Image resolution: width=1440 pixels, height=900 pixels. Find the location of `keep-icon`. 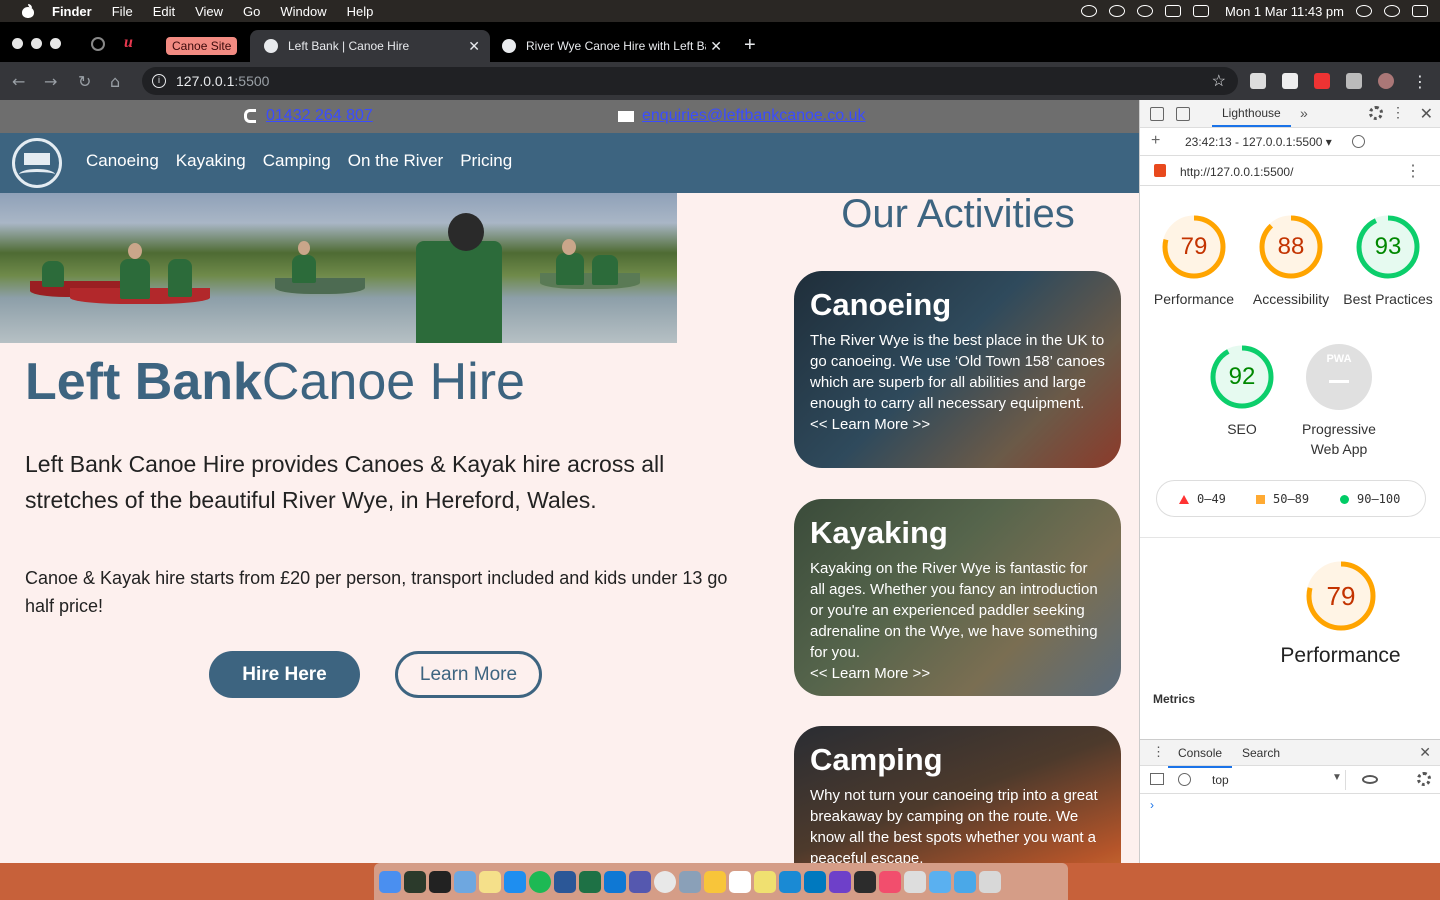

keep-icon is located at coordinates (715, 881).